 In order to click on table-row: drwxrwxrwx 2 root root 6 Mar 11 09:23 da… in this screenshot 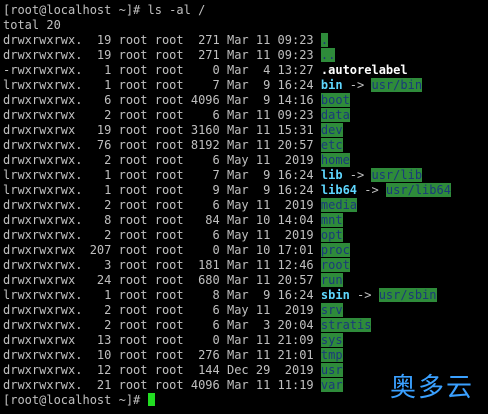, I will do `click(176, 115)`.